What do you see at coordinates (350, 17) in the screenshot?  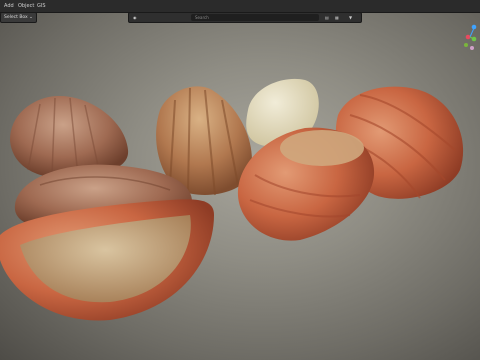 I see `filter-icon: ▼` at bounding box center [350, 17].